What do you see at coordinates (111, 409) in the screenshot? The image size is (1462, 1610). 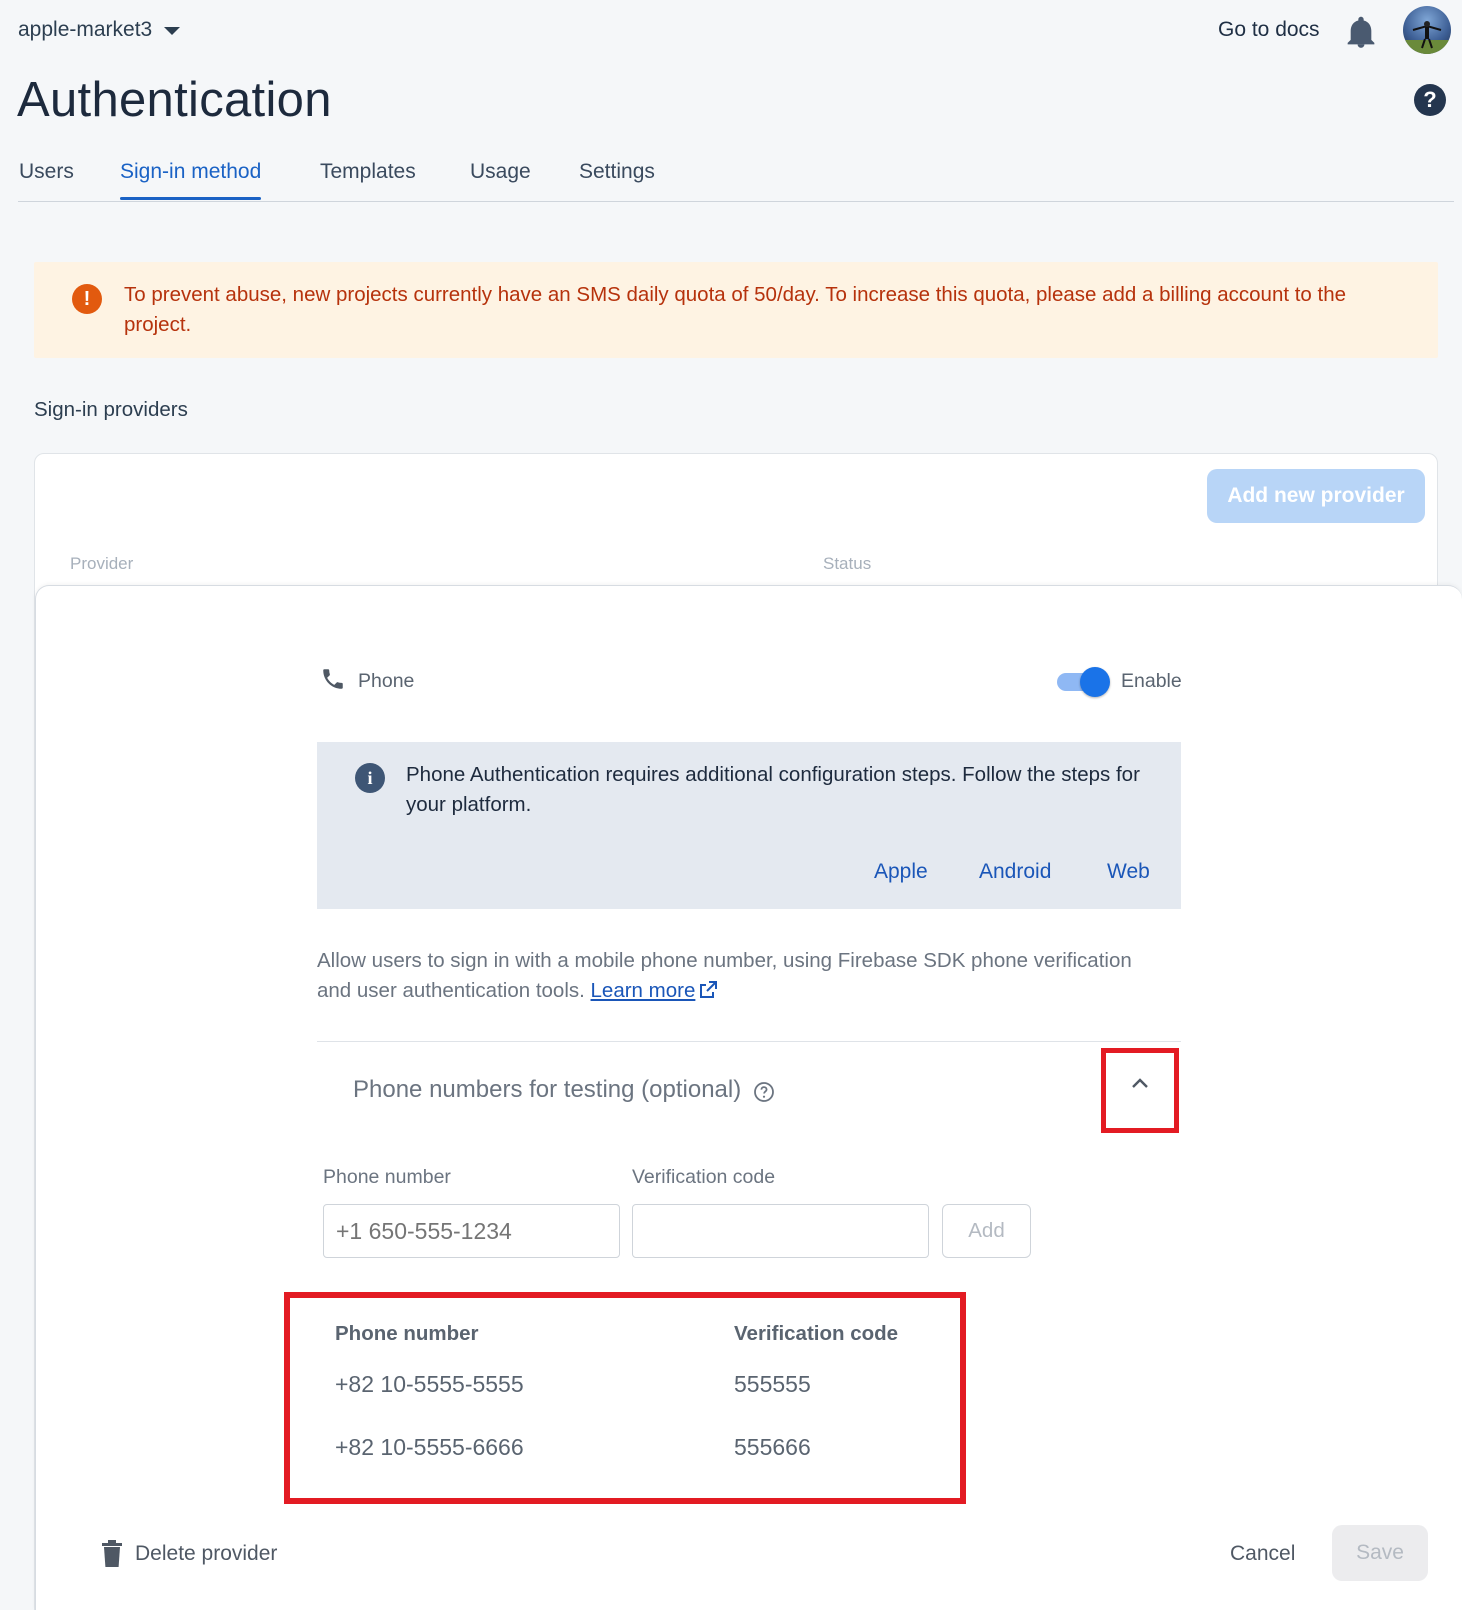 I see `sign-in-providers-heading: Sign-in providers` at bounding box center [111, 409].